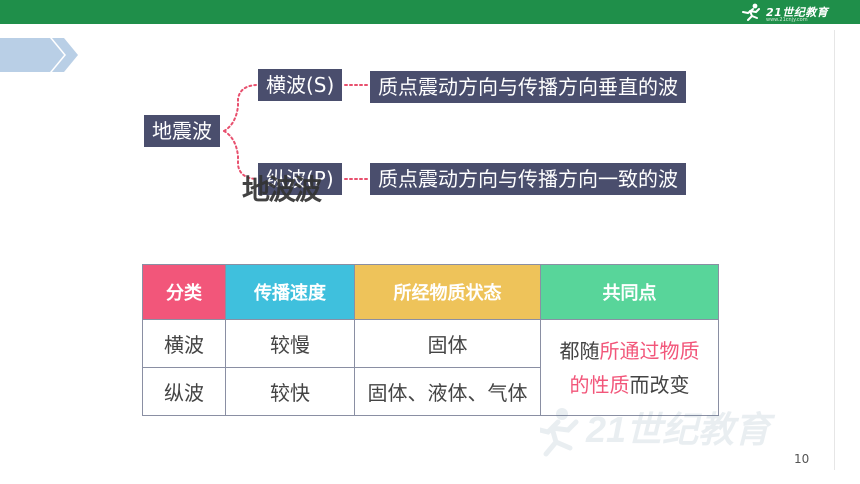  What do you see at coordinates (528, 87) in the screenshot?
I see `branch-s-wave-description: 质点震动方向与传播方向垂直的波` at bounding box center [528, 87].